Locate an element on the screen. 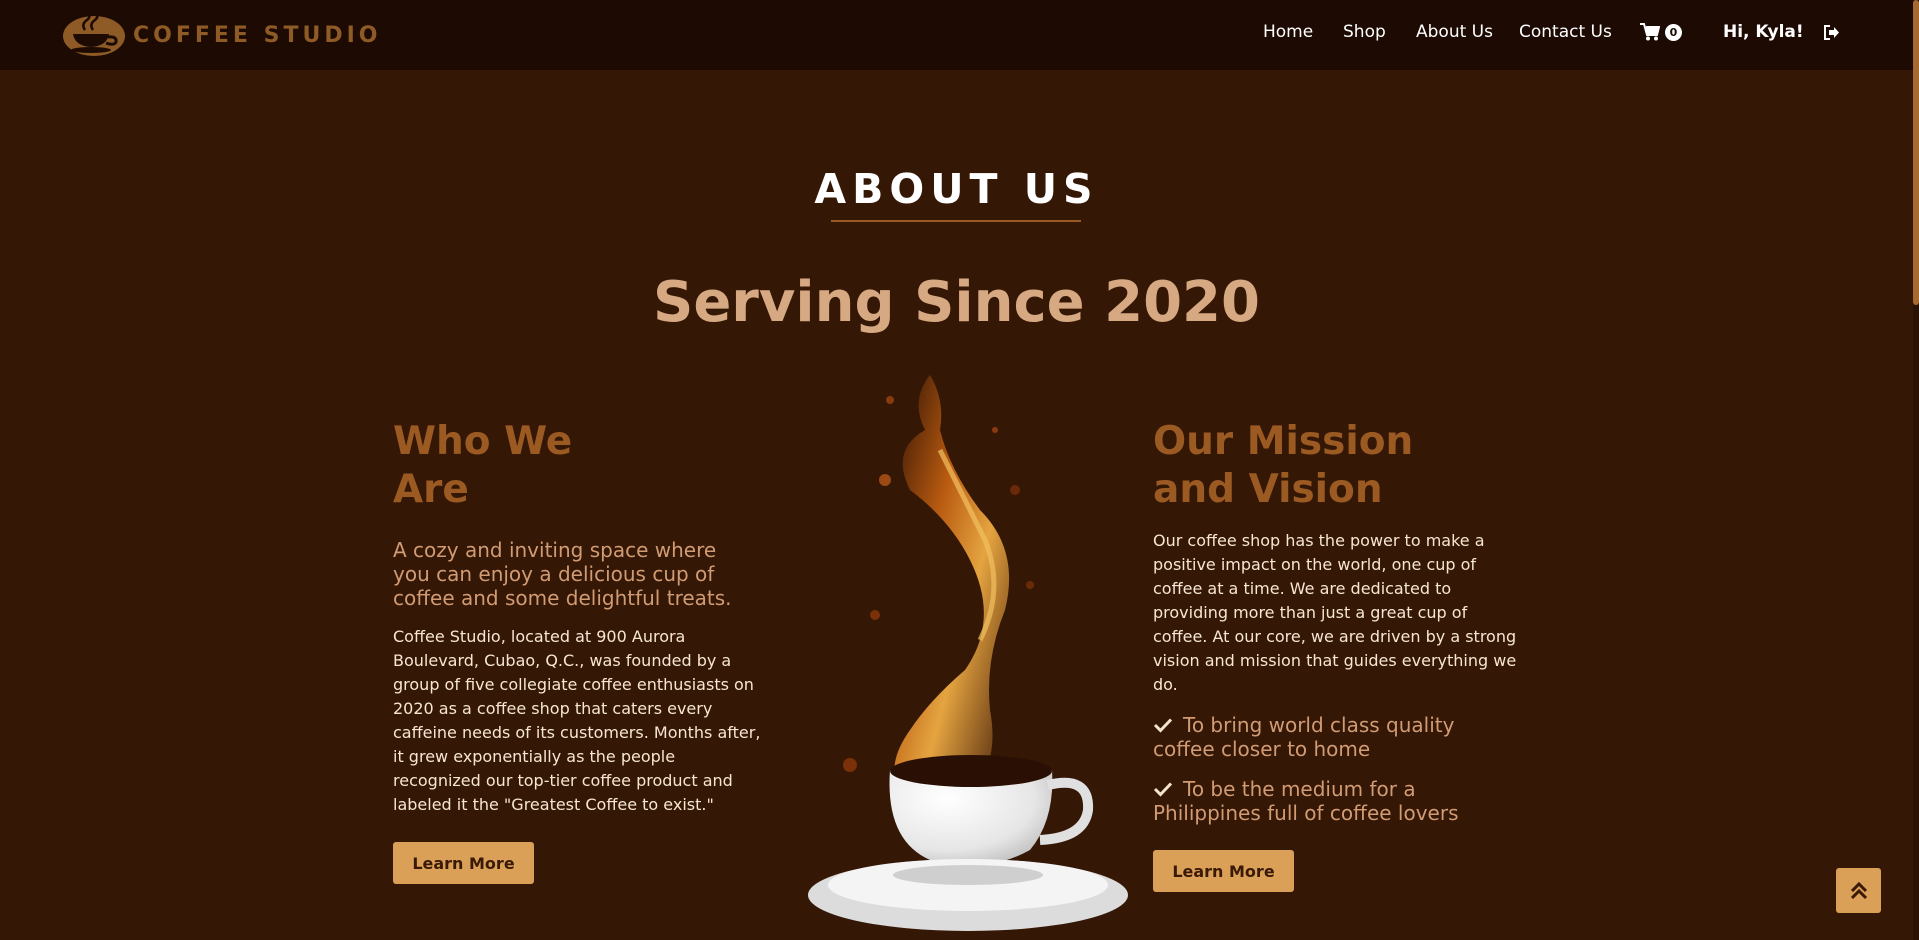  mission-vision-heading: Our Mission and Vision is located at coordinates (1283, 466).